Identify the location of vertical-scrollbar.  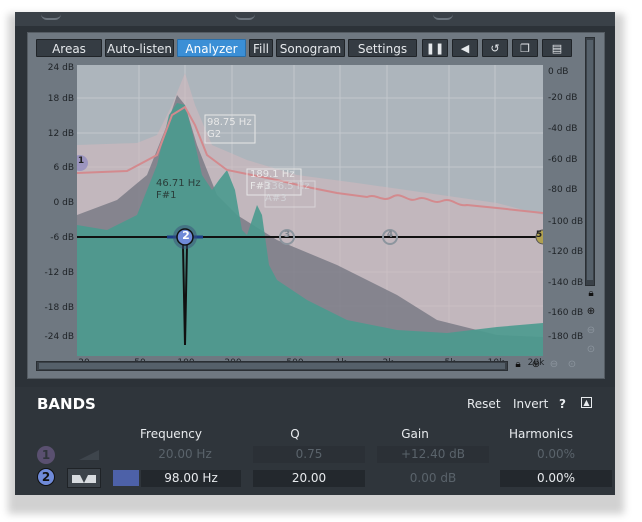
(590, 161).